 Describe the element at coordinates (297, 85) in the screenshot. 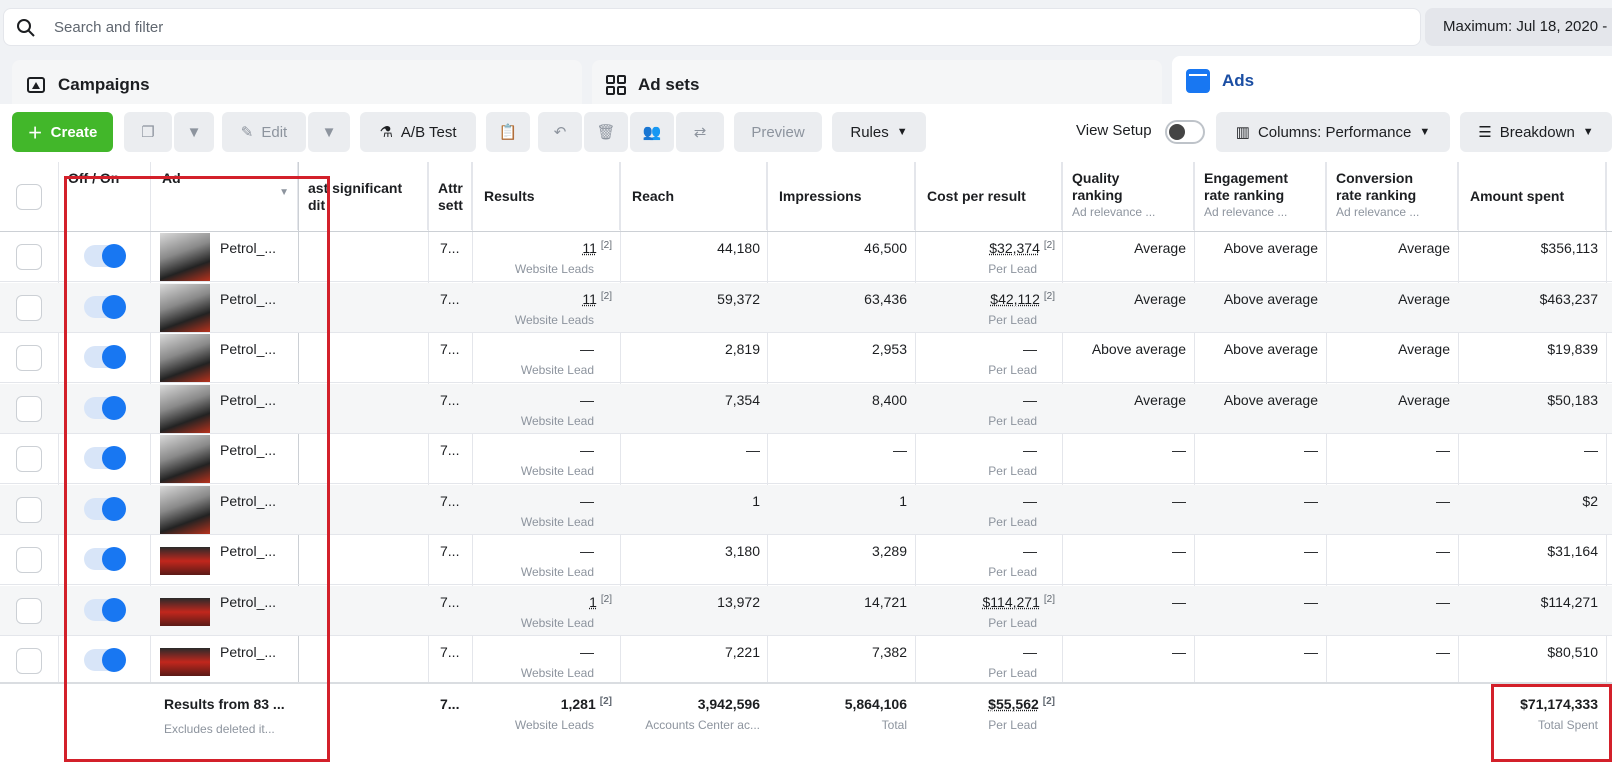

I see `tab-campaigns: Campaigns` at that location.